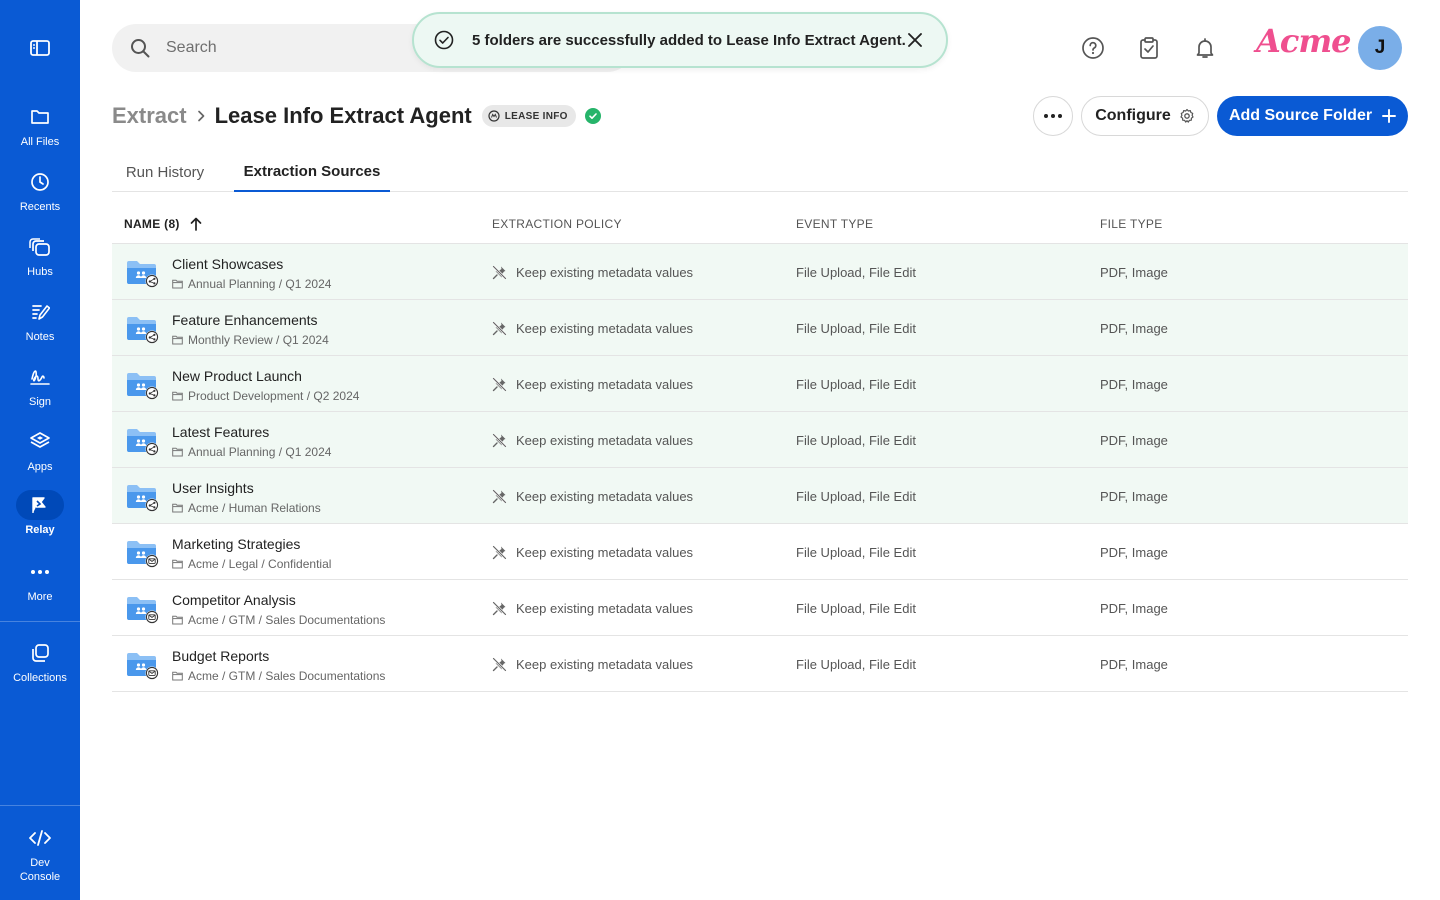 Image resolution: width=1440 pixels, height=900 pixels. What do you see at coordinates (915, 40) in the screenshot?
I see `close-icon` at bounding box center [915, 40].